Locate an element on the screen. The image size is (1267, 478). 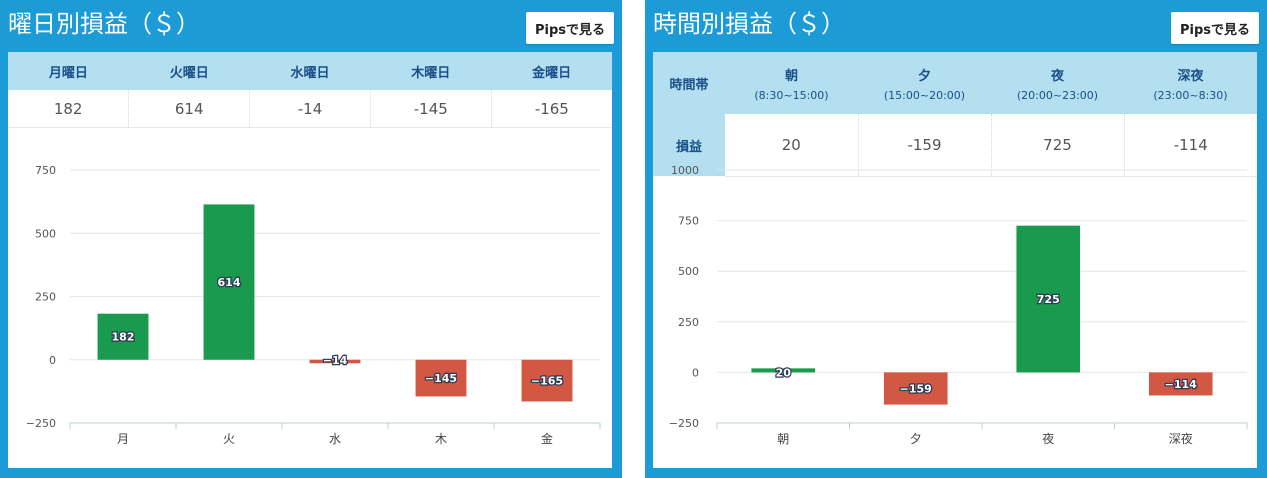
weekday-value-mon: 182 is located at coordinates (69, 109).